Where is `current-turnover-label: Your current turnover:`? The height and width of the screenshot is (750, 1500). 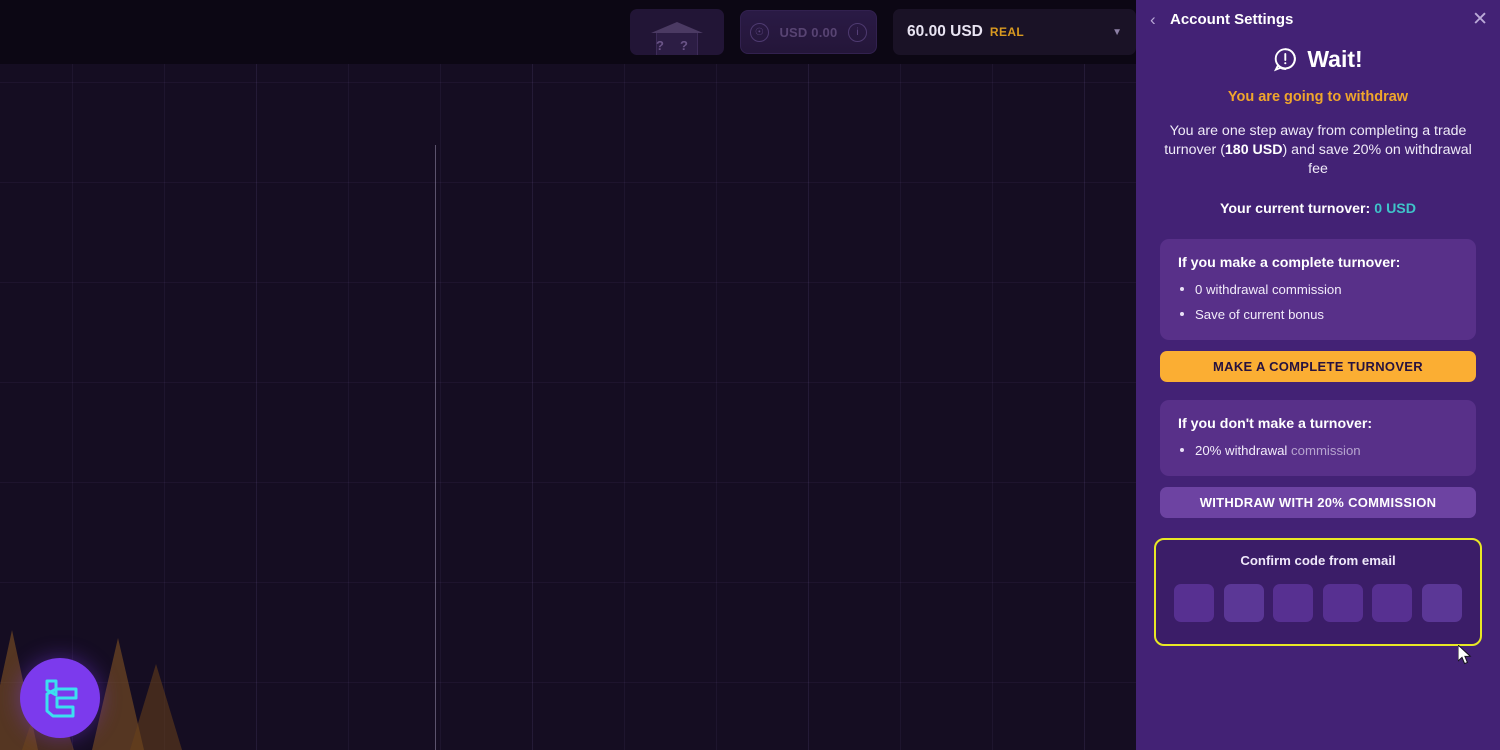
current-turnover-label: Your current turnover: is located at coordinates (1295, 209).